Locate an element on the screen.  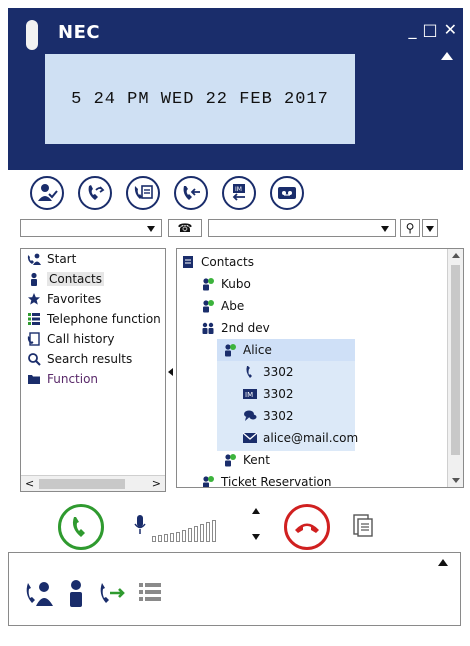
hang-up-icon is located at coordinates (307, 528).